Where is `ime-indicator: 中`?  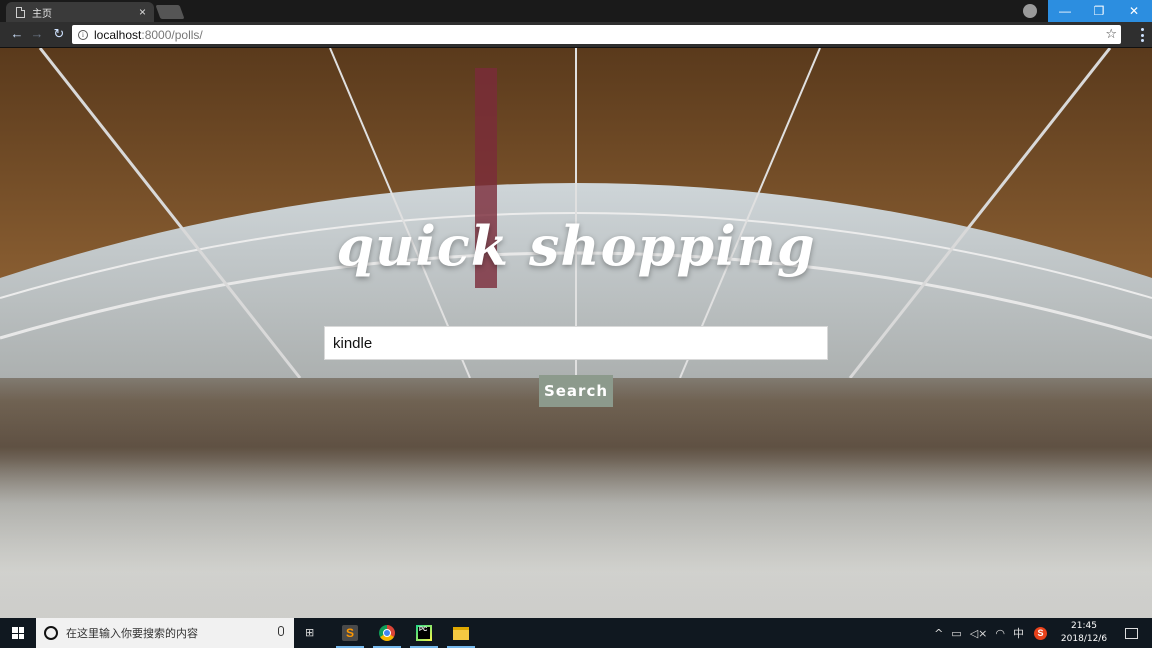
ime-indicator: 中 is located at coordinates (1018, 633).